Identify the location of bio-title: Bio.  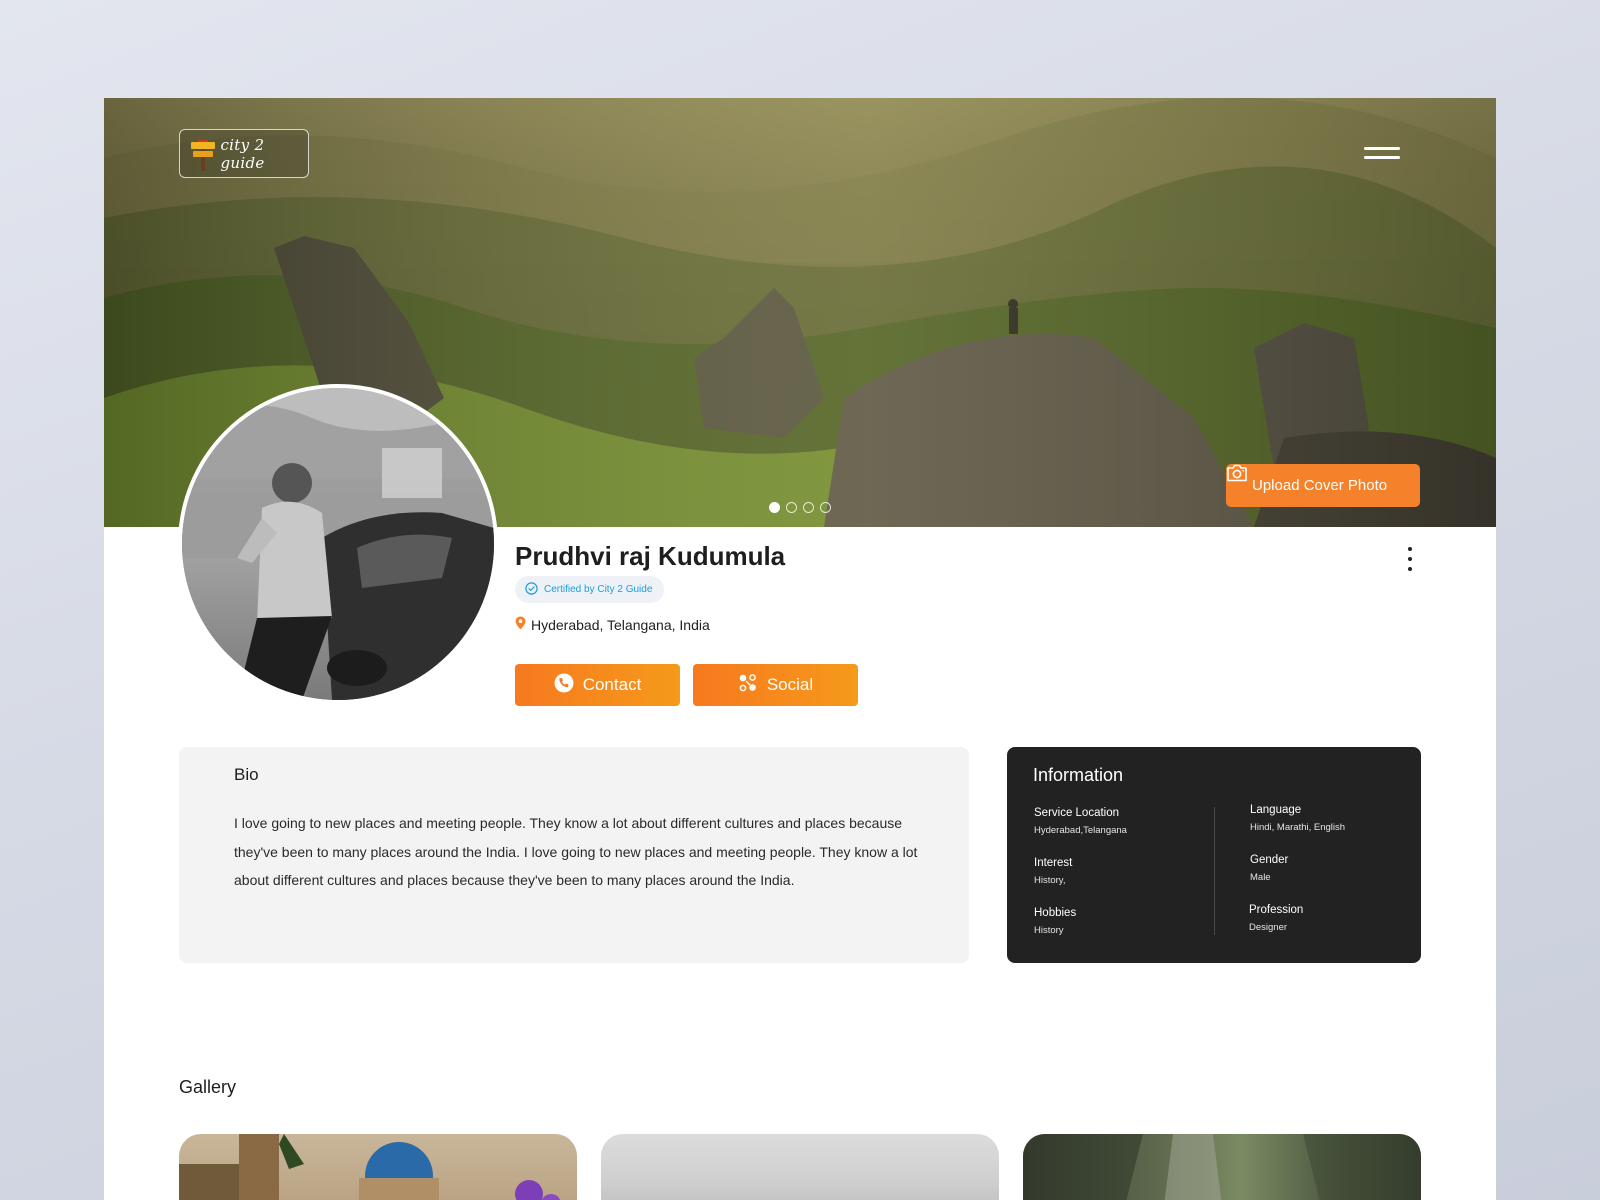
(246, 774).